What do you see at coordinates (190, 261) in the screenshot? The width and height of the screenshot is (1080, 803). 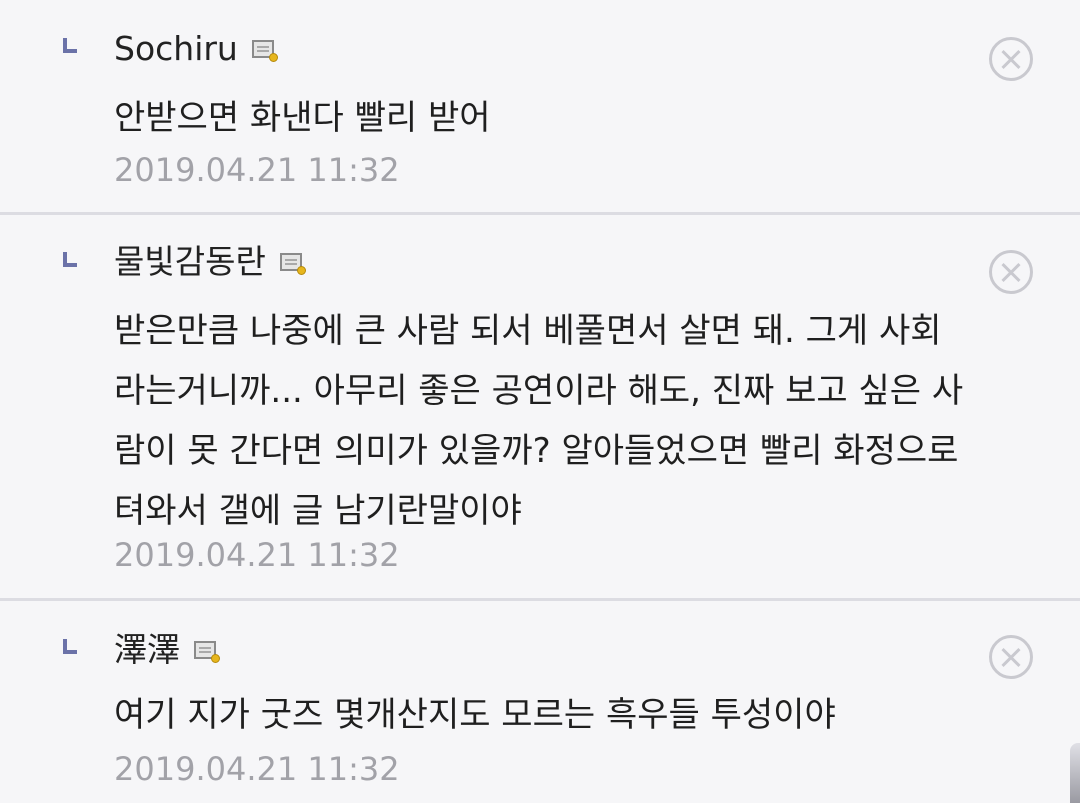 I see `author-name: 물빛감동란` at bounding box center [190, 261].